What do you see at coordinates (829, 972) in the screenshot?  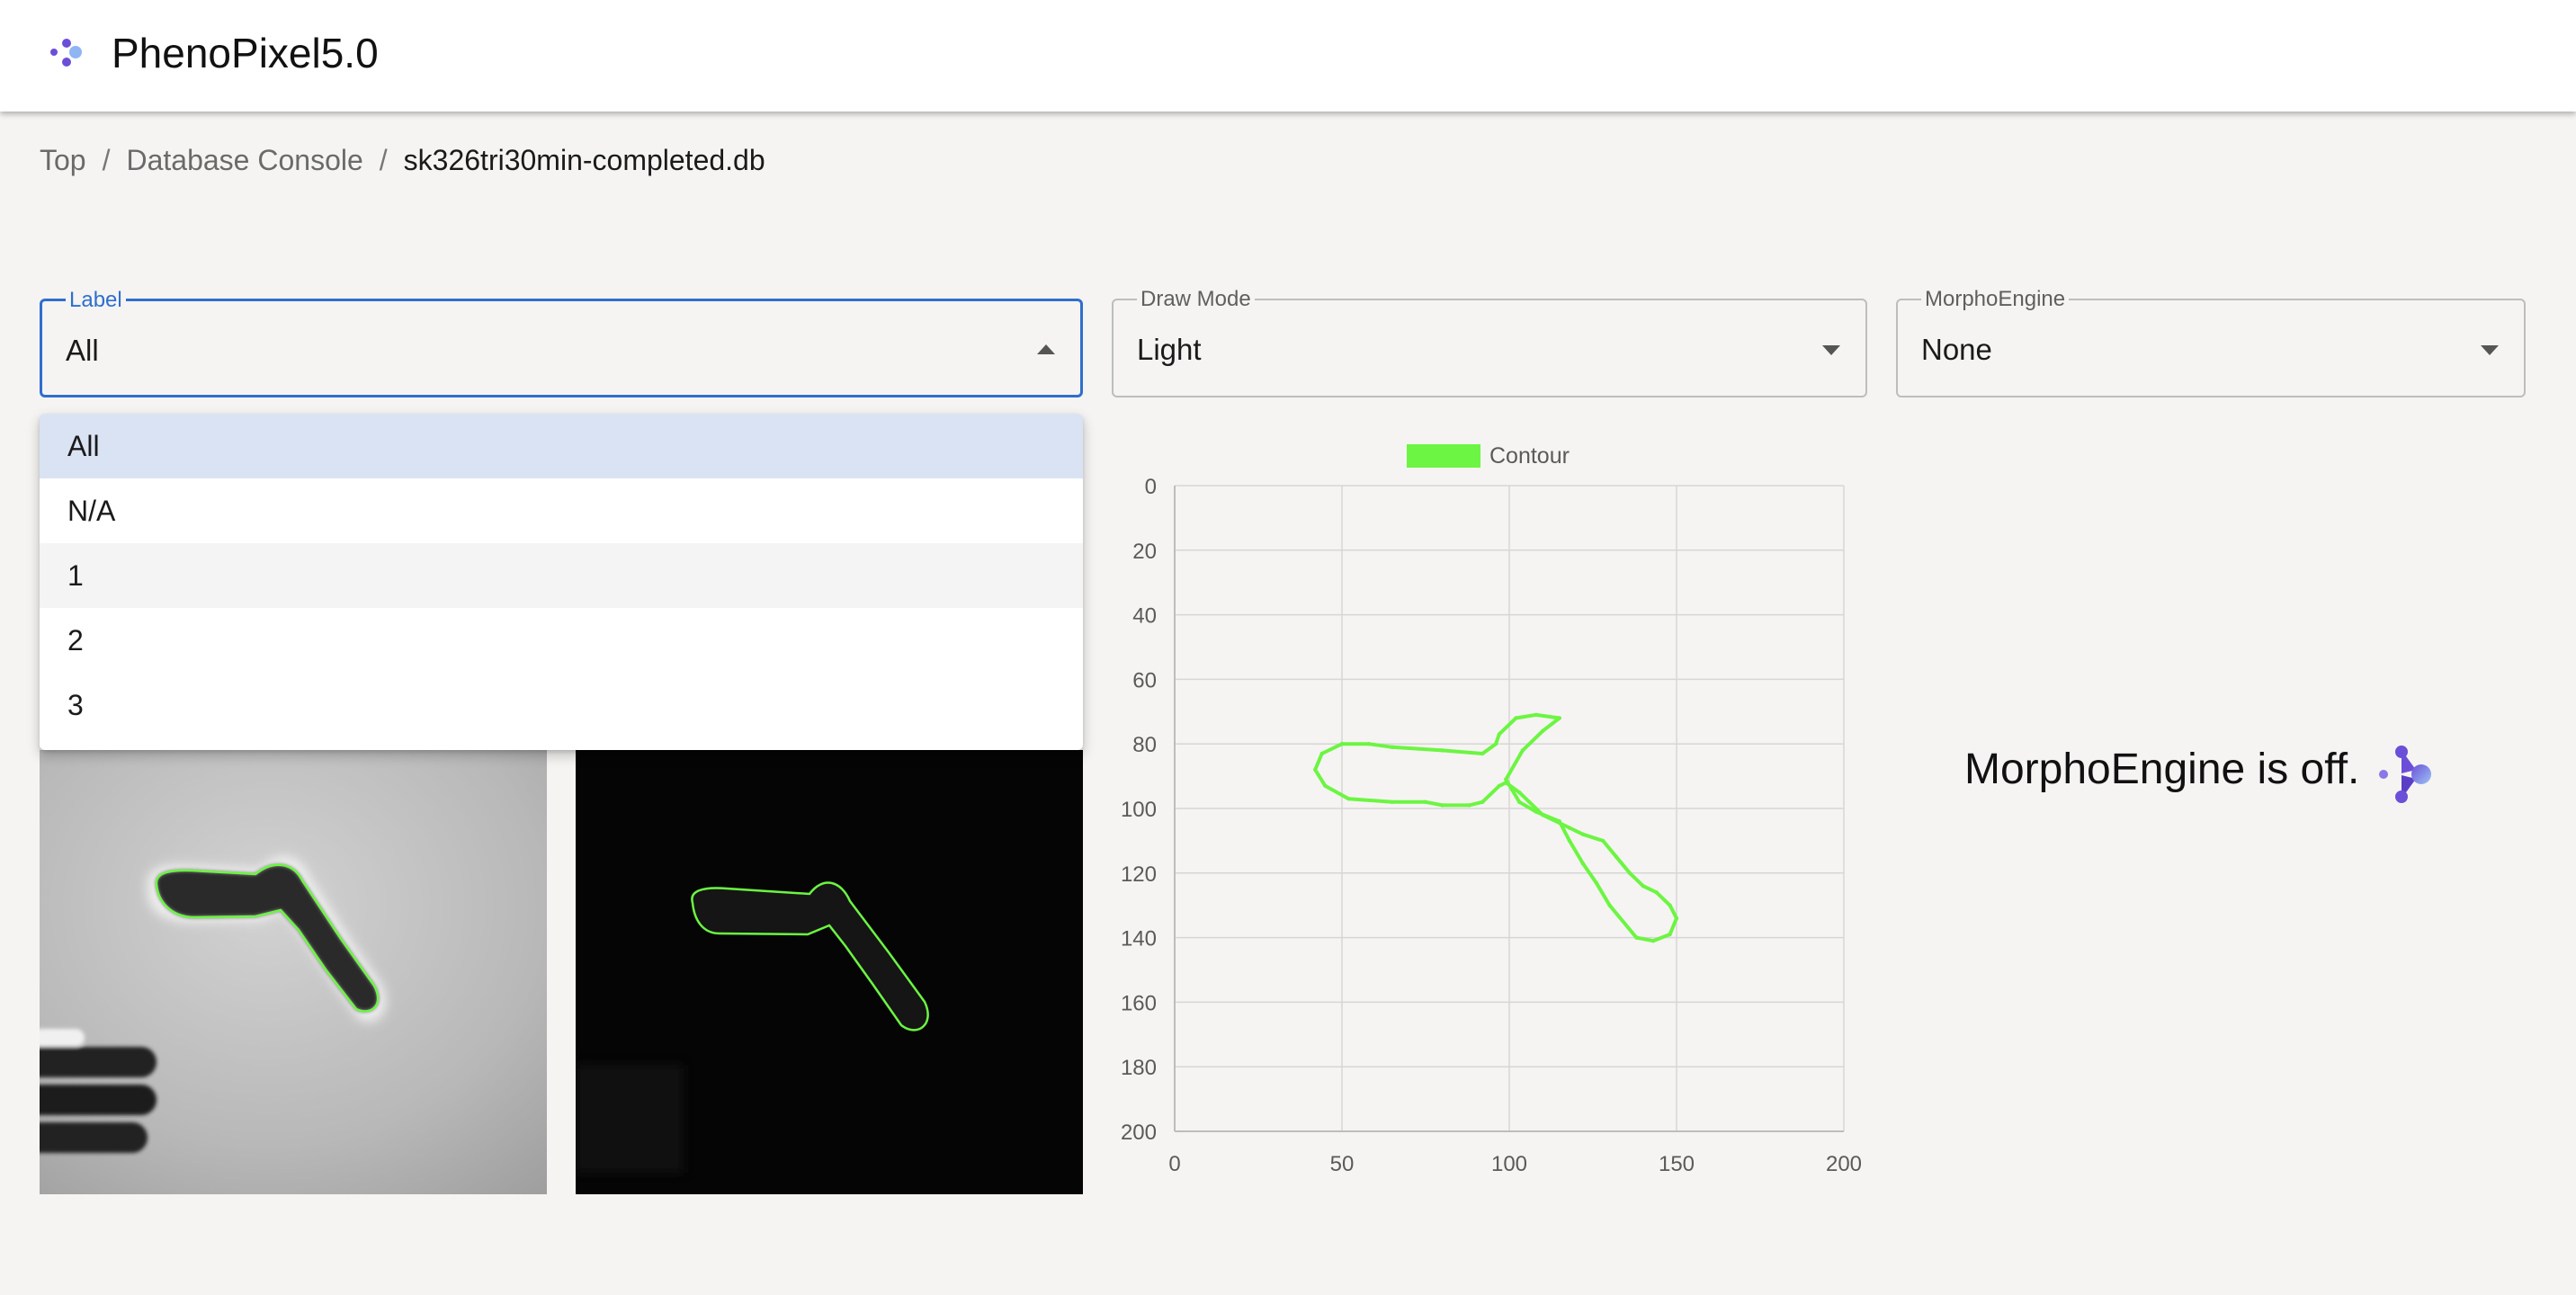 I see `fluorescence-image` at bounding box center [829, 972].